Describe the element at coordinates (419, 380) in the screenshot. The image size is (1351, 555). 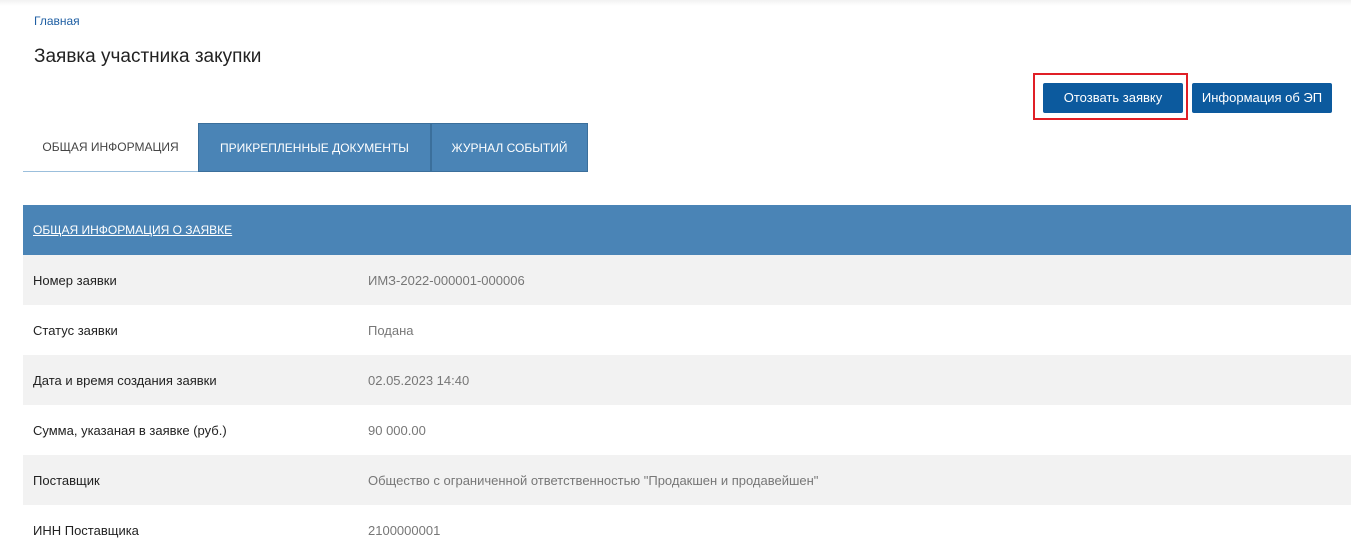
I see `field-value: 02.05.2023 14:40` at that location.